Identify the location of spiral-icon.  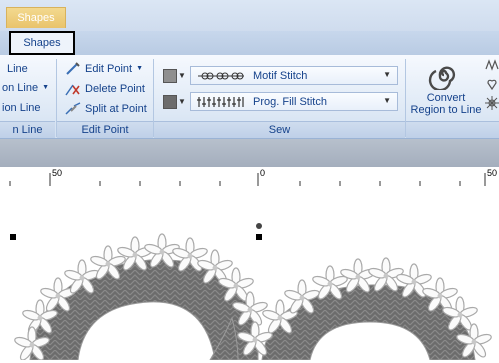
(442, 78).